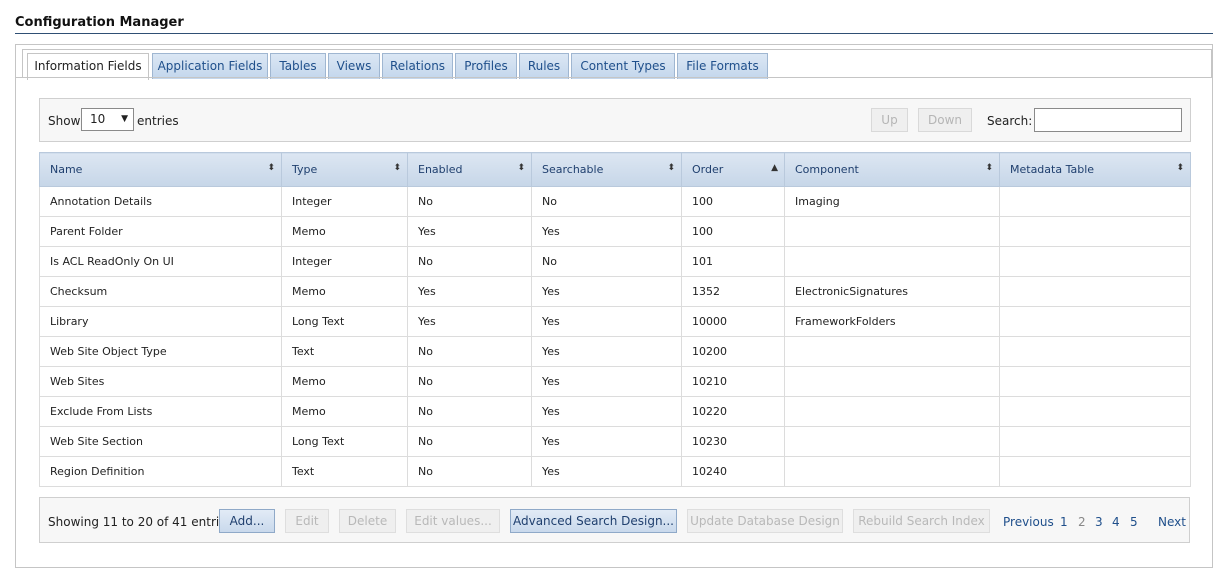 This screenshot has height=584, width=1228. Describe the element at coordinates (160, 381) in the screenshot. I see `cell-name: Web Sites` at that location.